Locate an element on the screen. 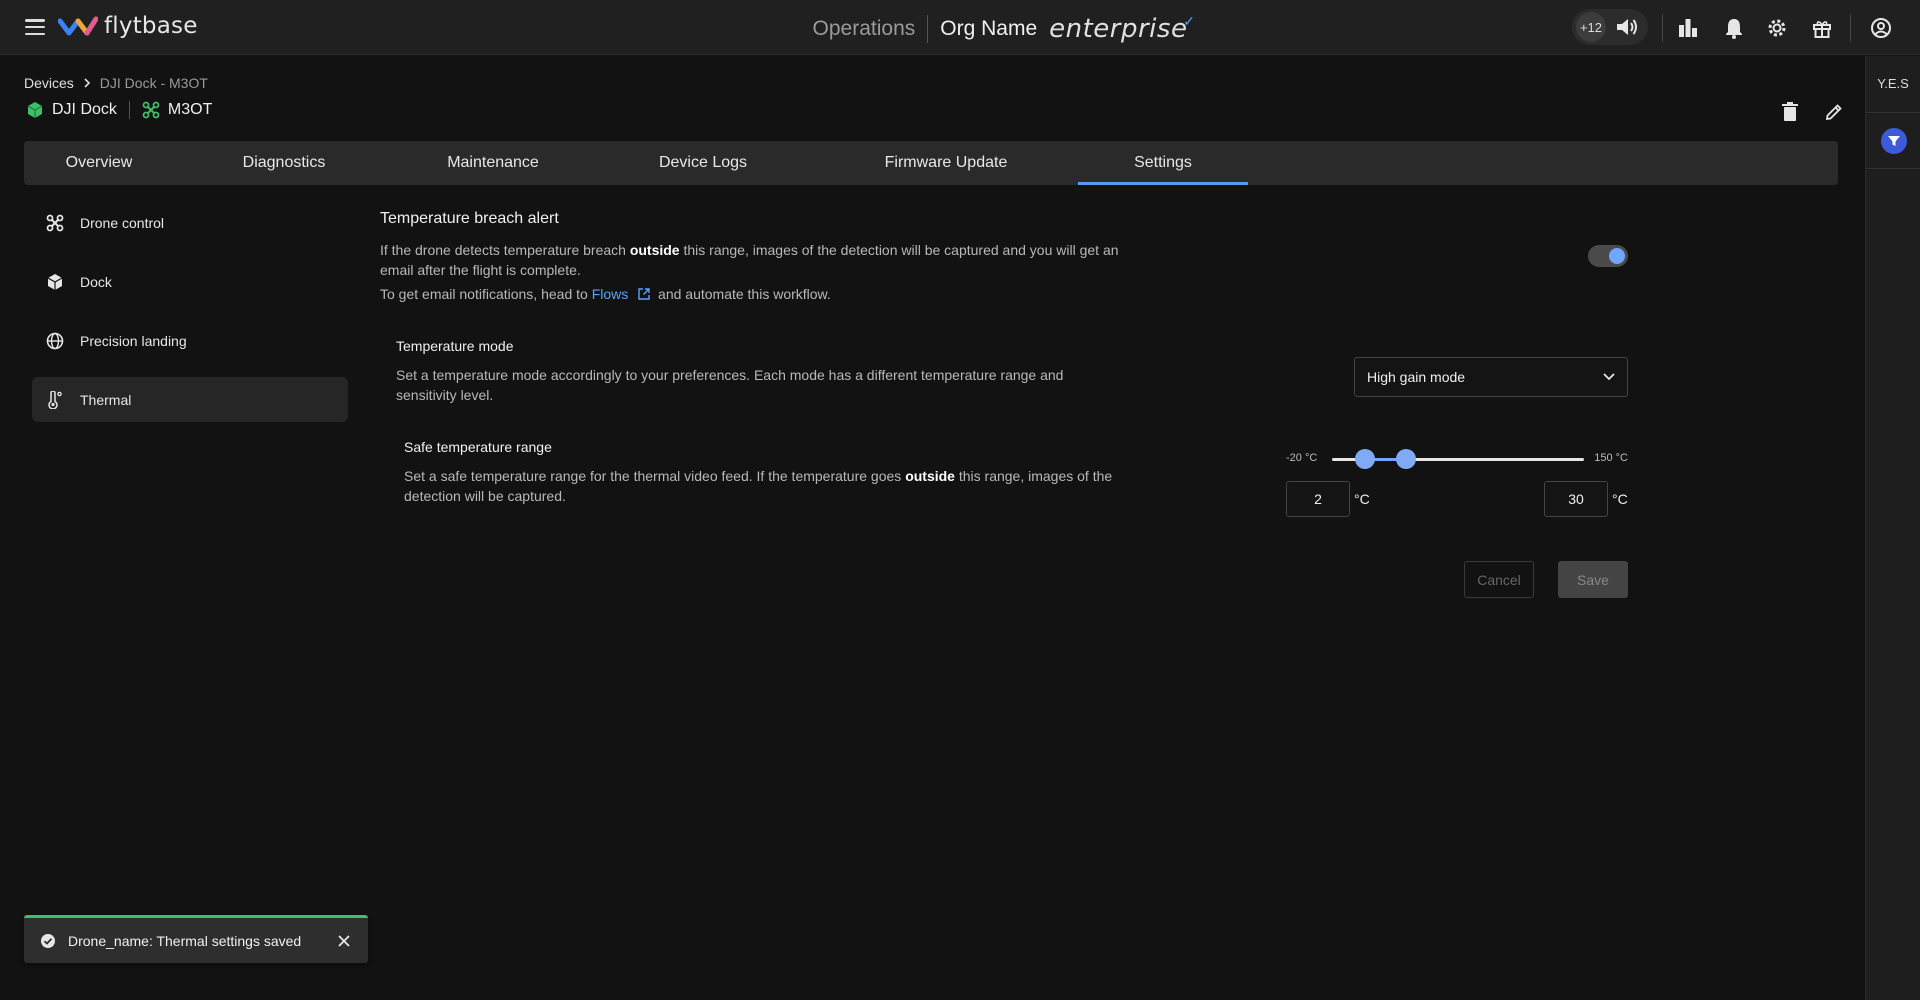 The image size is (1920, 1000). temperature-mode-title: Temperature mode is located at coordinates (455, 346).